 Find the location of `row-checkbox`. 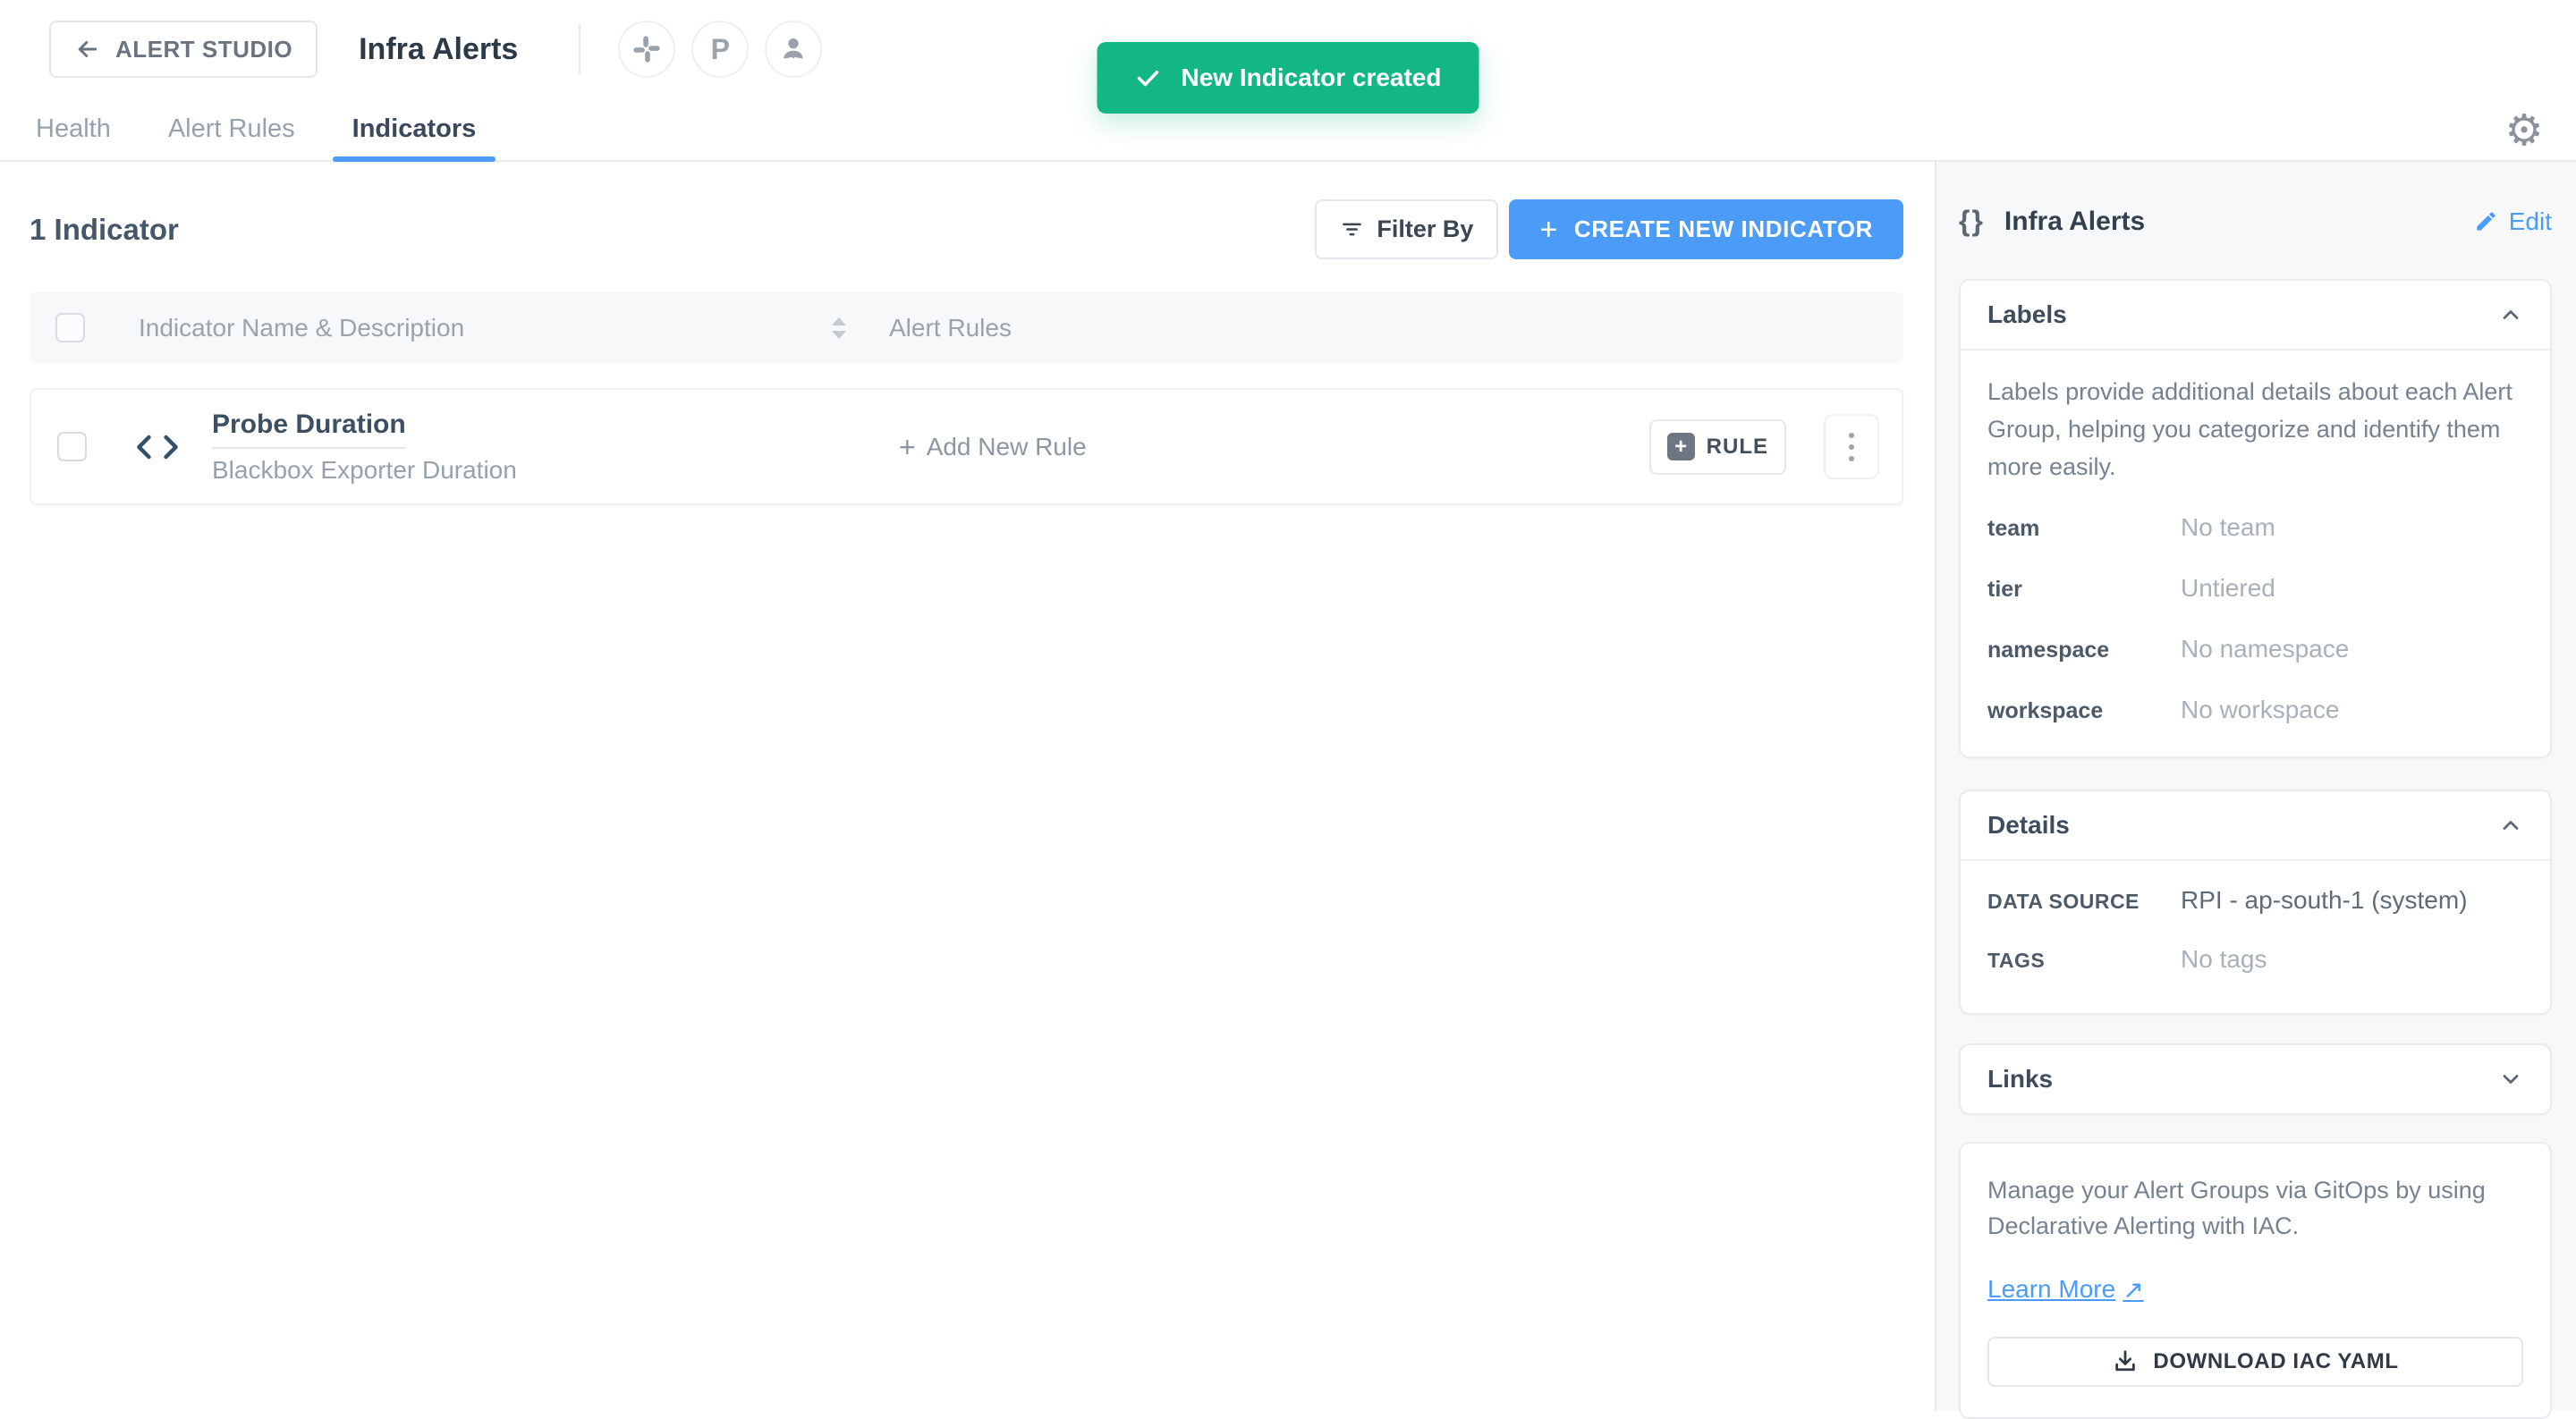

row-checkbox is located at coordinates (72, 446).